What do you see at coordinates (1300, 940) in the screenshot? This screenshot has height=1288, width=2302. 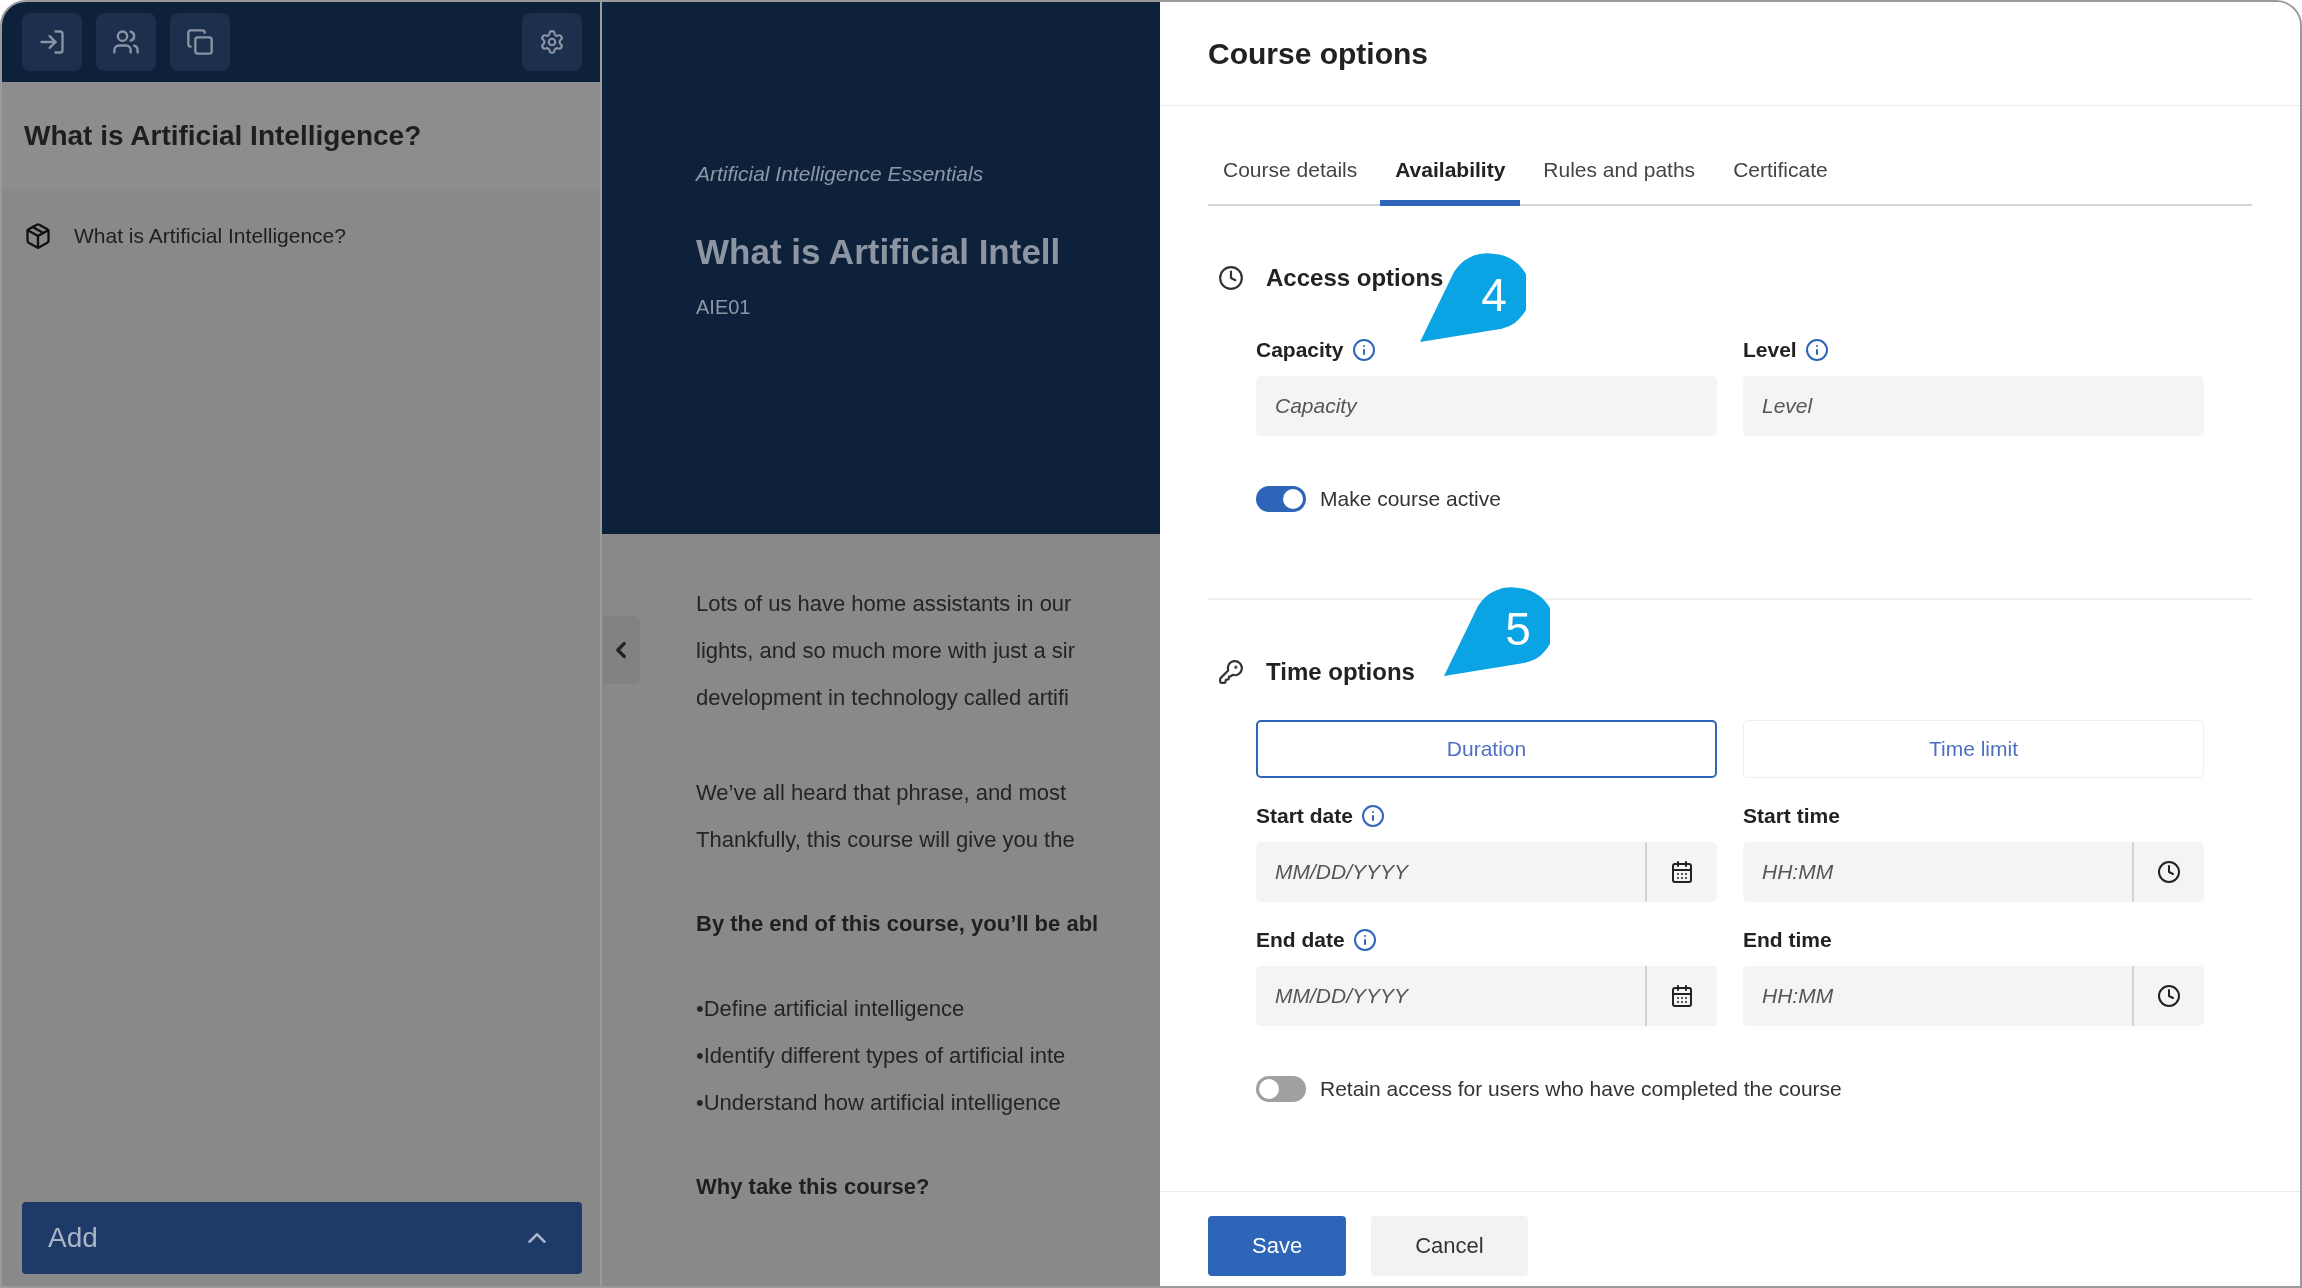 I see `field-label: End date` at bounding box center [1300, 940].